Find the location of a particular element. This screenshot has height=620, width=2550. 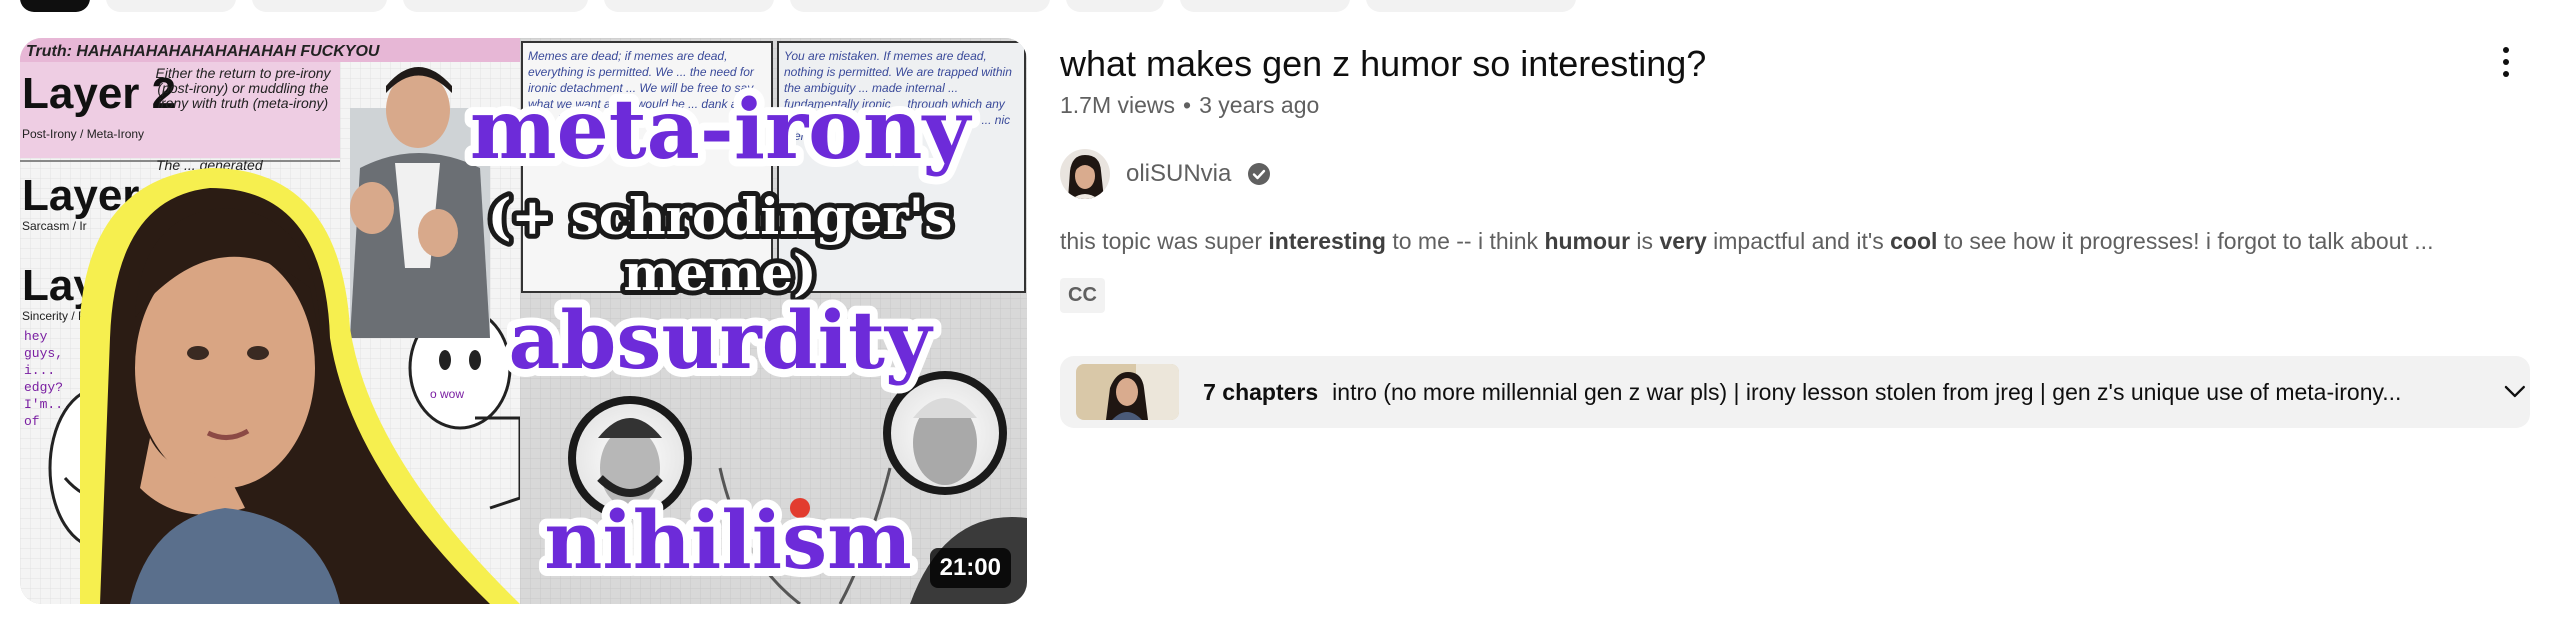

more-vert-icon is located at coordinates (2506, 62).